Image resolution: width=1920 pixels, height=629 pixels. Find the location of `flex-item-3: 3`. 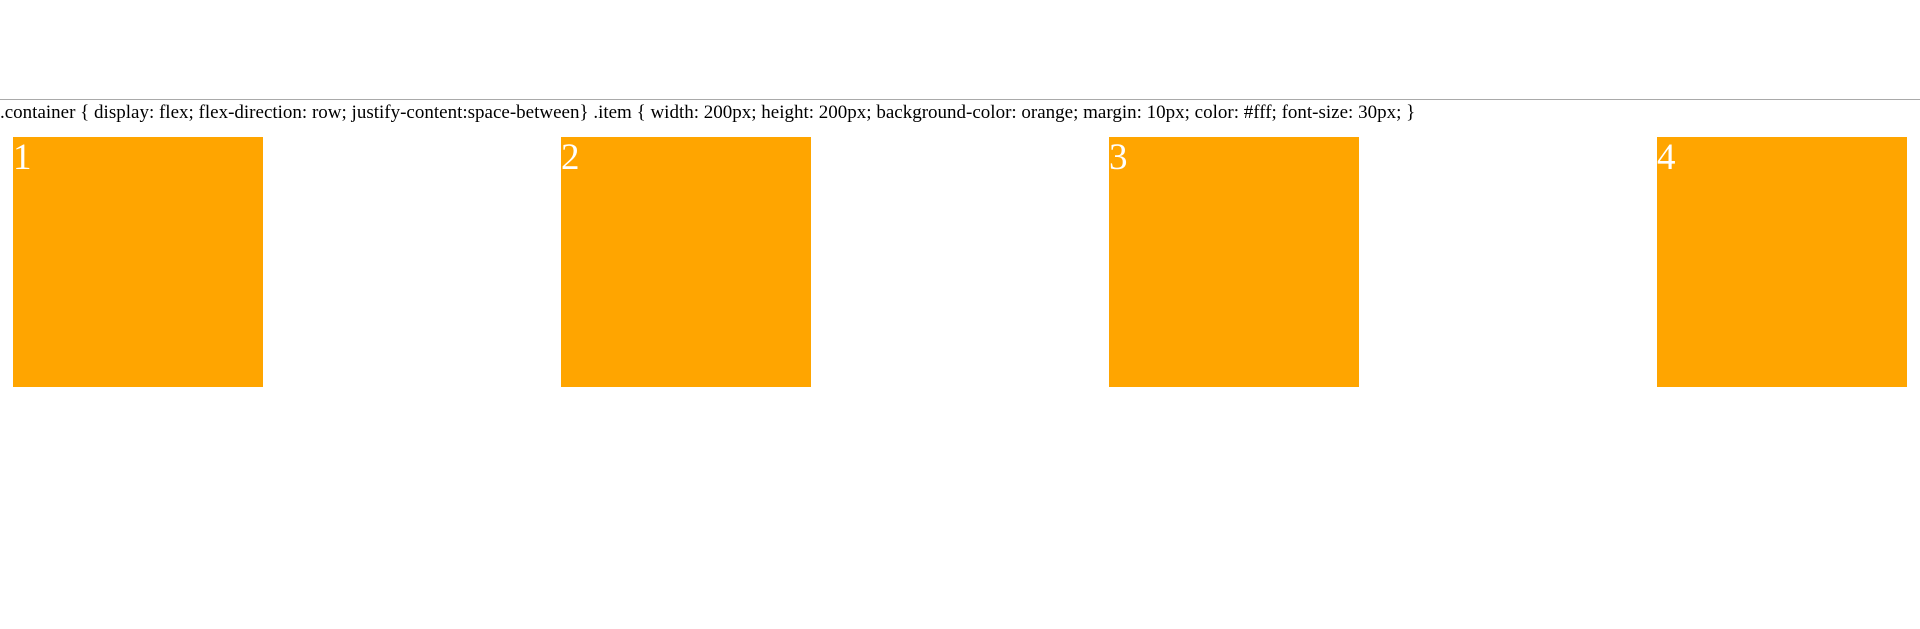

flex-item-3: 3 is located at coordinates (1234, 262).